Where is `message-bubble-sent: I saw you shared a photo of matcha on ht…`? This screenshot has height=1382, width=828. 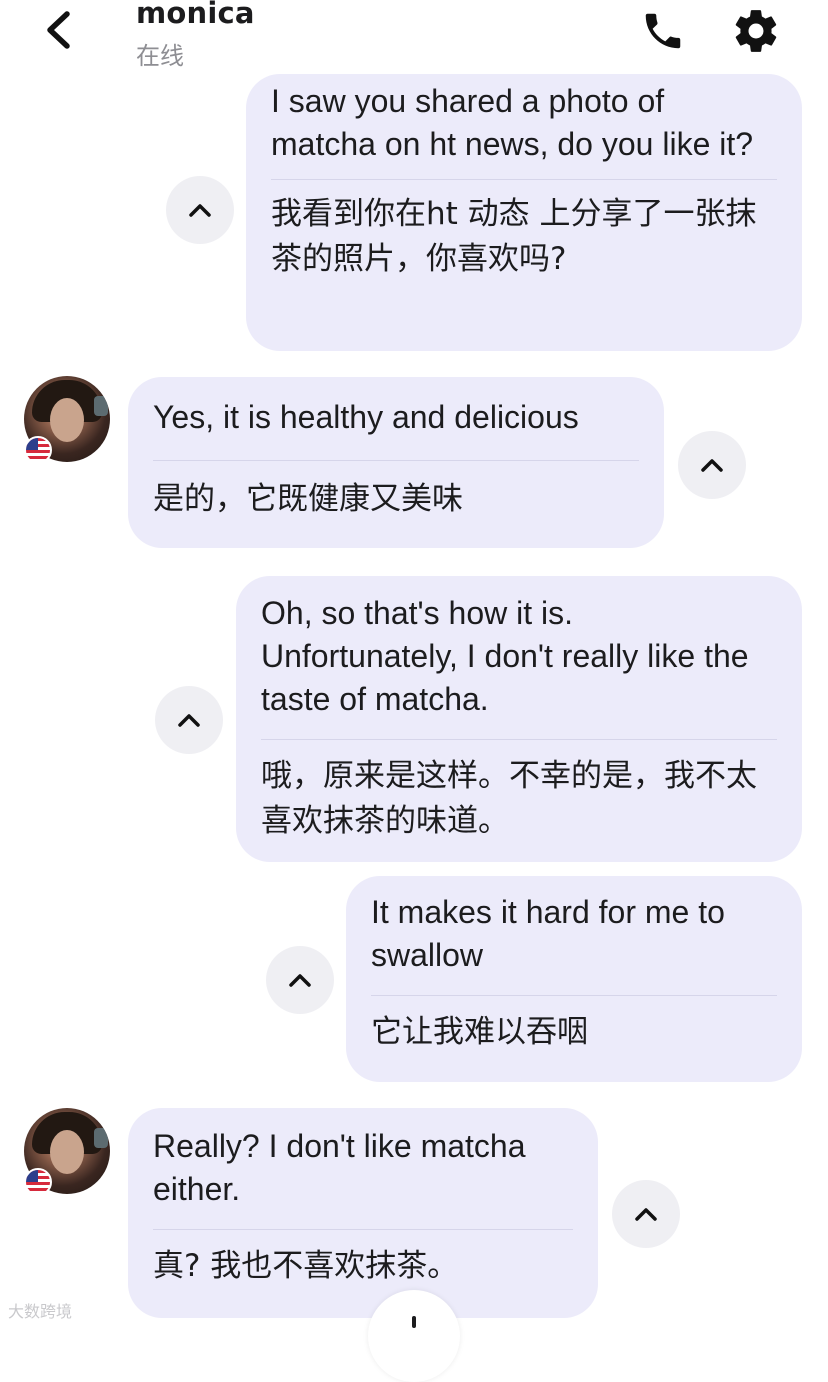 message-bubble-sent: I saw you shared a photo of matcha on ht… is located at coordinates (524, 212).